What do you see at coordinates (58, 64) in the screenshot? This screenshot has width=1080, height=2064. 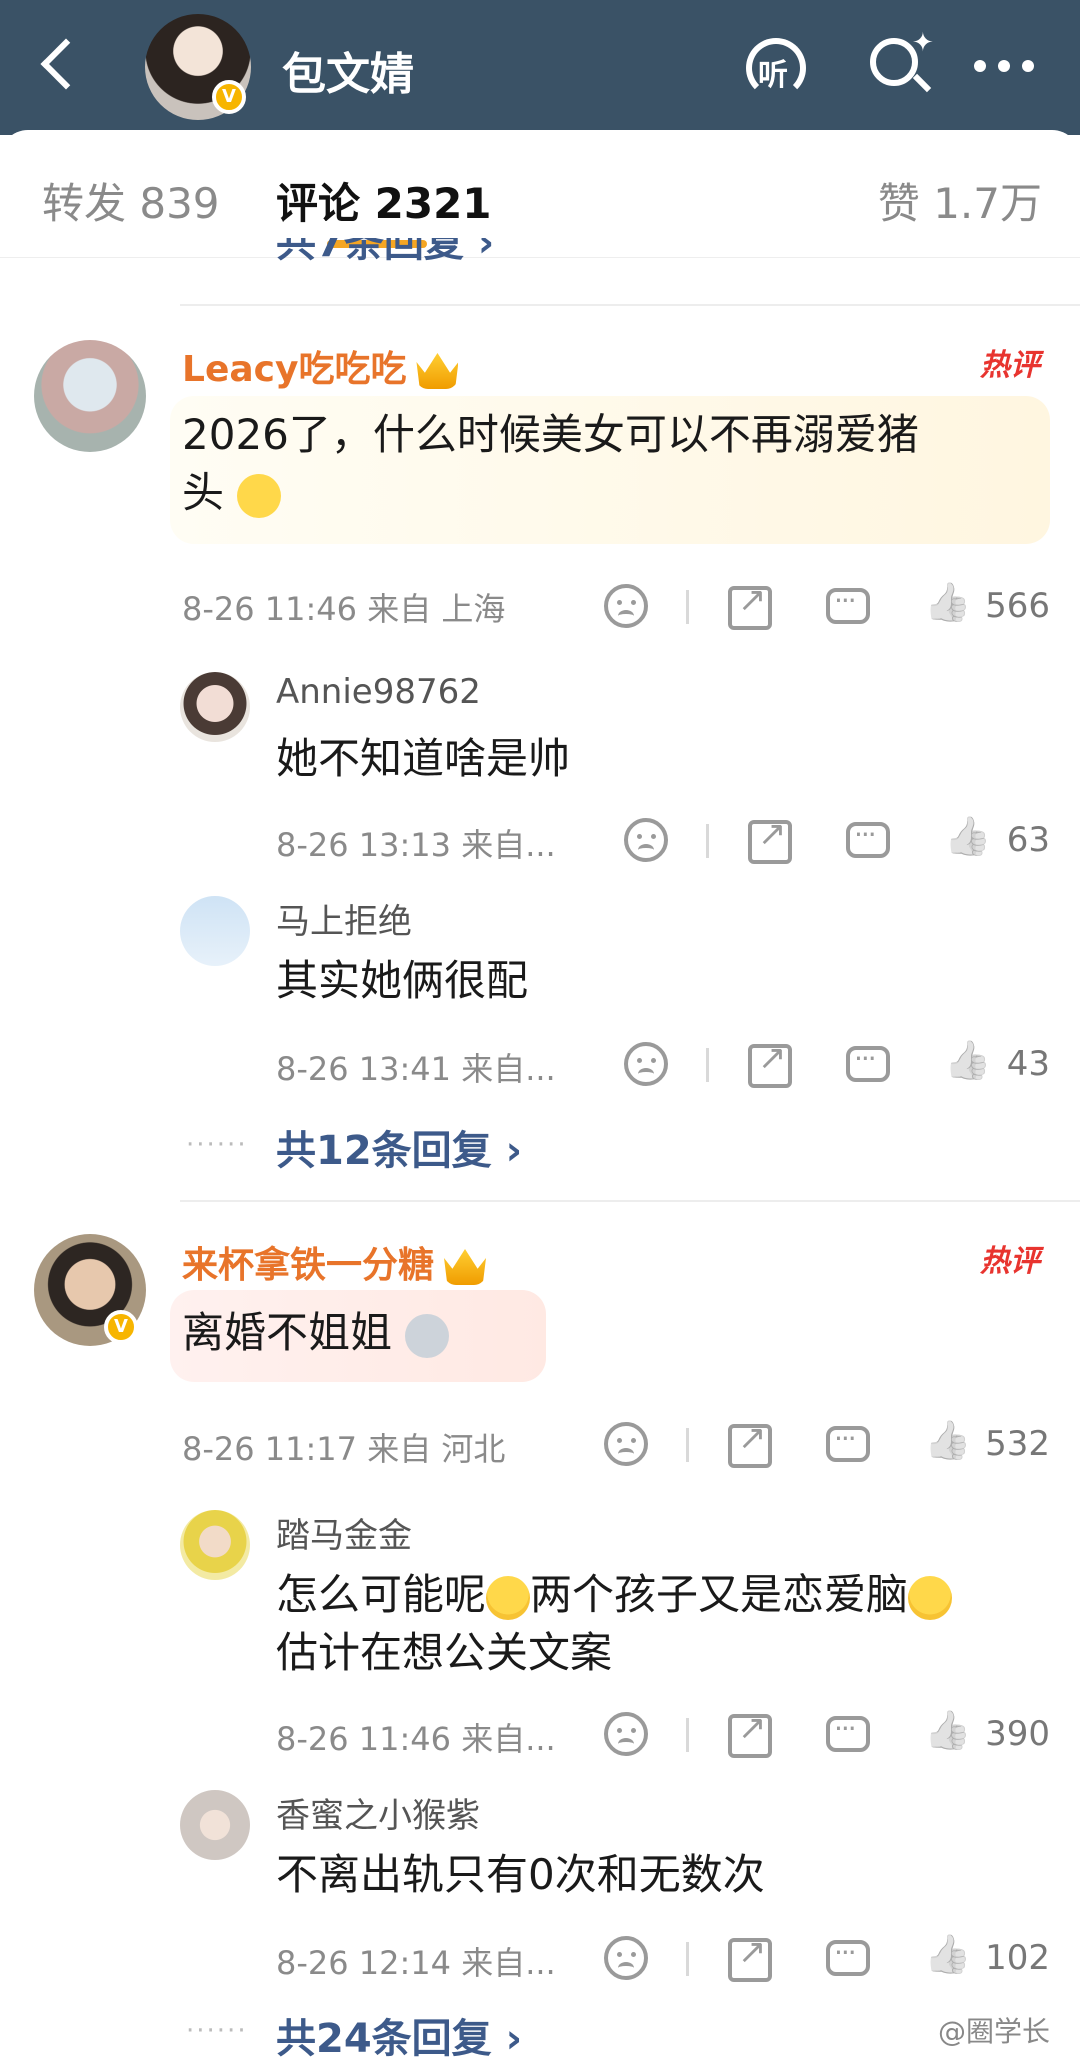 I see `back-icon` at bounding box center [58, 64].